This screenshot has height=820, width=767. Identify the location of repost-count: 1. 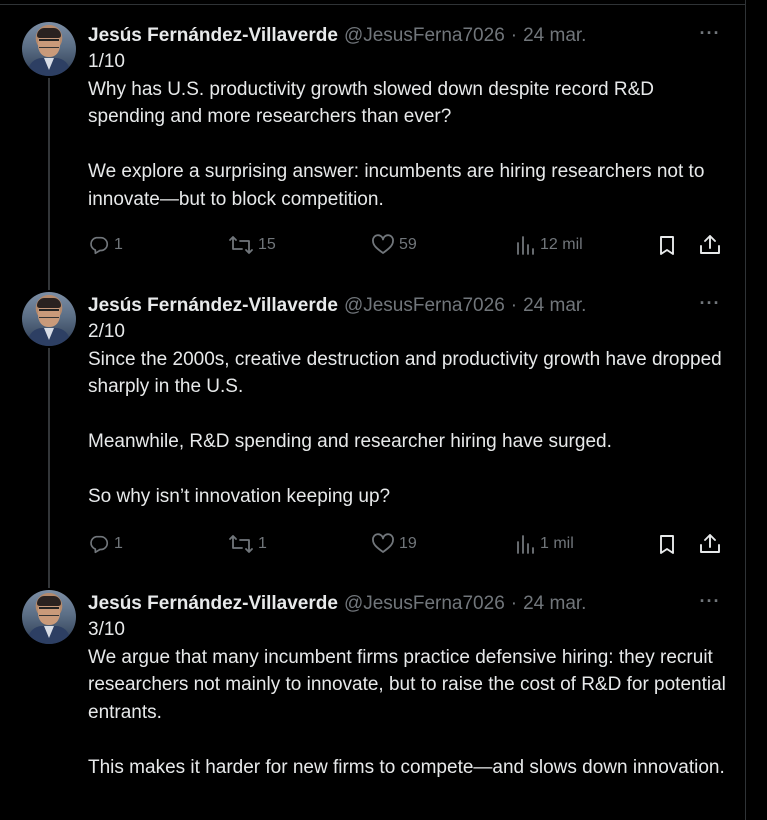
(262, 543).